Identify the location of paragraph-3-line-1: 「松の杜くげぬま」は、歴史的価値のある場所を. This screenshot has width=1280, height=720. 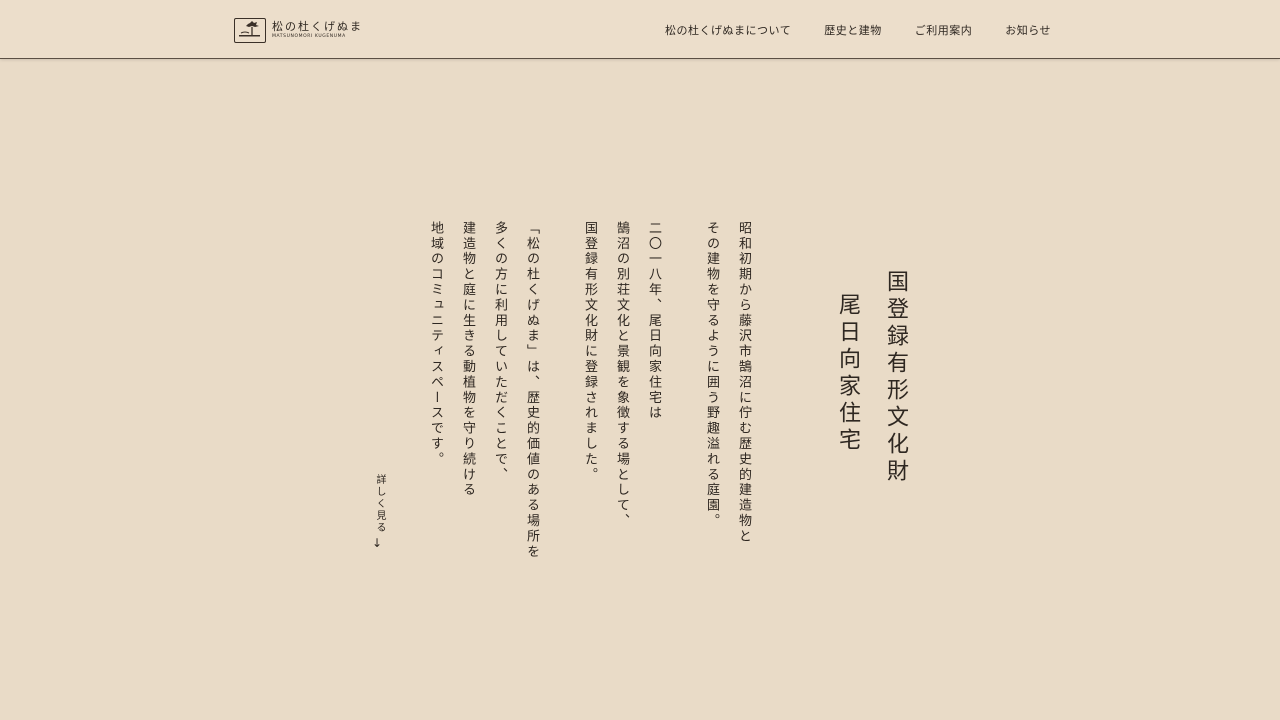
(531, 390).